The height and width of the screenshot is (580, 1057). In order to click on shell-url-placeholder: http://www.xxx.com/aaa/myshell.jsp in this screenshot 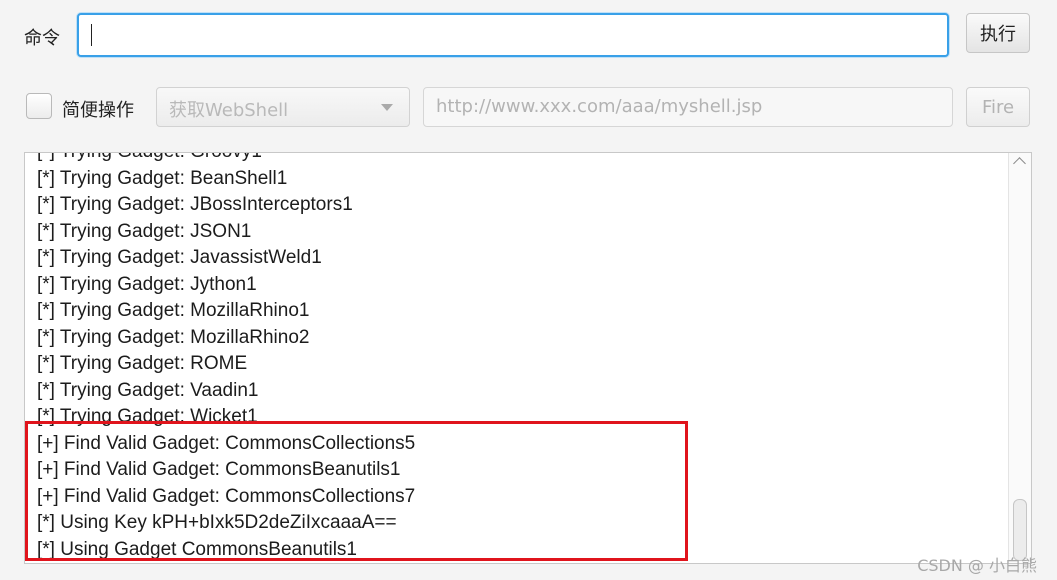, I will do `click(599, 106)`.